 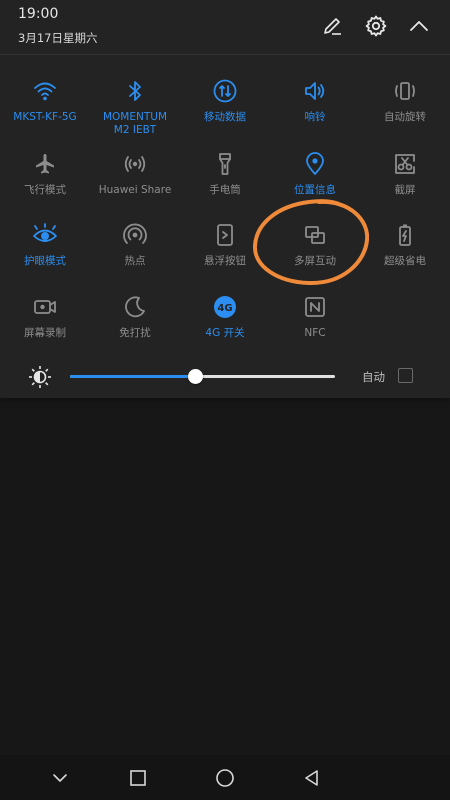 I want to click on screenshot-icon, so click(x=405, y=164).